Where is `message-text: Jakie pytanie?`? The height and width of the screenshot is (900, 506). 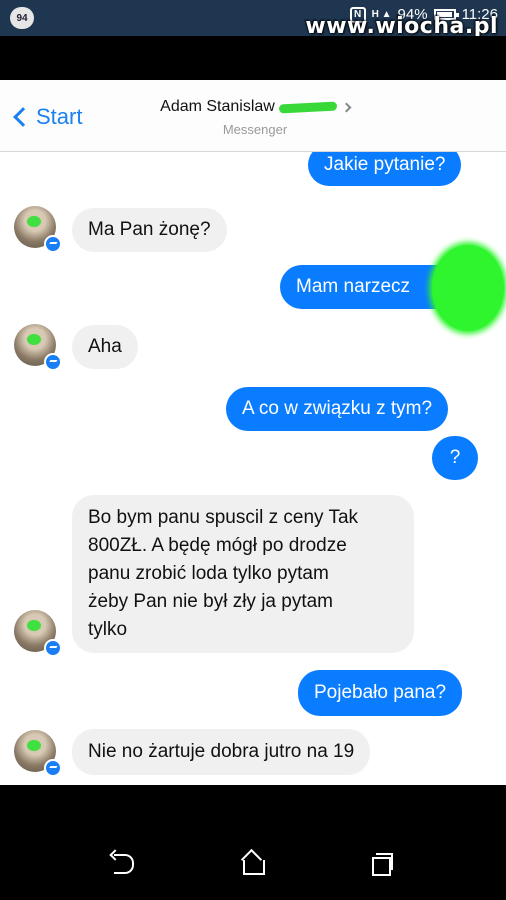 message-text: Jakie pytanie? is located at coordinates (385, 164).